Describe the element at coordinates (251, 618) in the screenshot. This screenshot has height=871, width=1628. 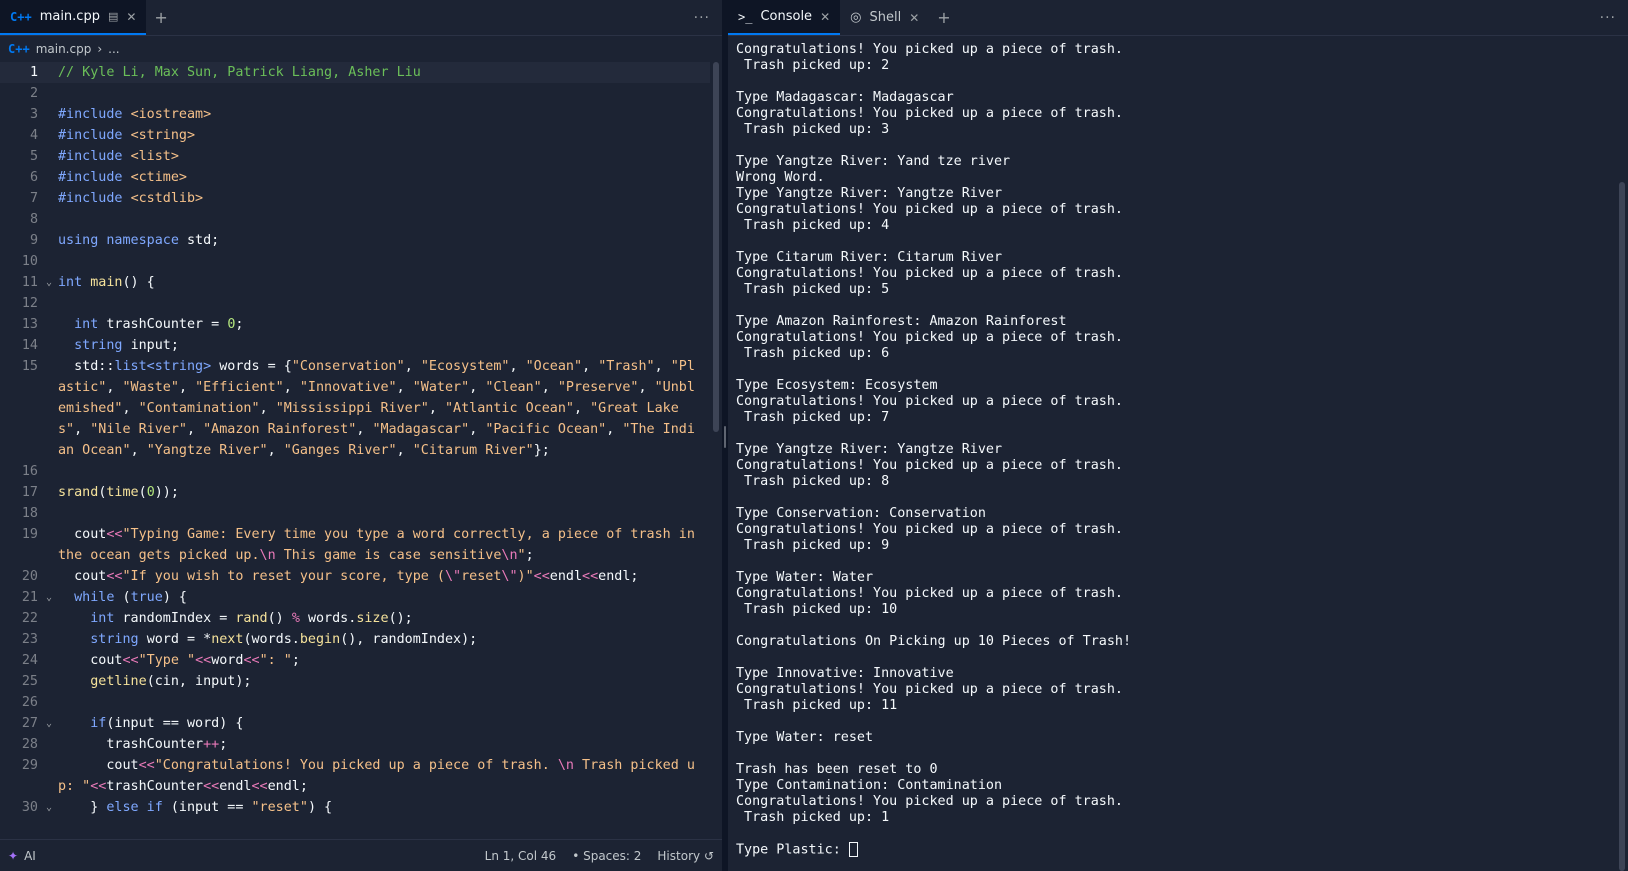
I see `code-token: rand` at that location.